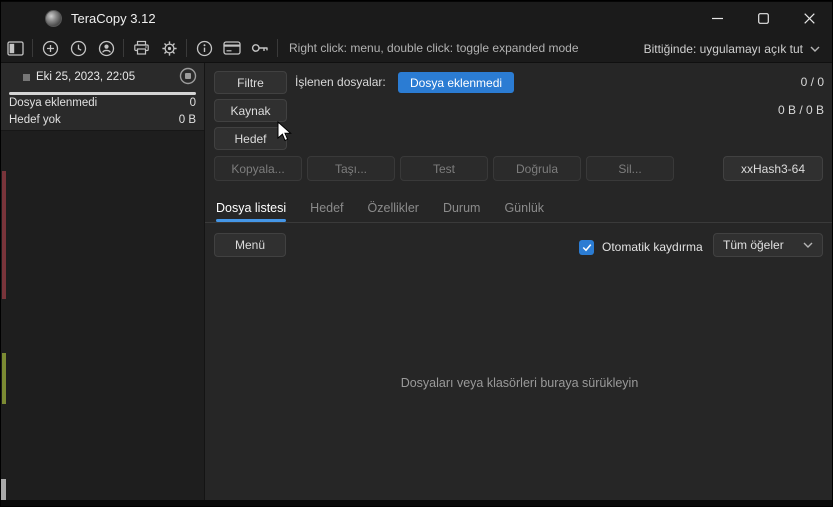 The image size is (833, 507). What do you see at coordinates (15, 48) in the screenshot?
I see `sidebar-toggle-icon` at bounding box center [15, 48].